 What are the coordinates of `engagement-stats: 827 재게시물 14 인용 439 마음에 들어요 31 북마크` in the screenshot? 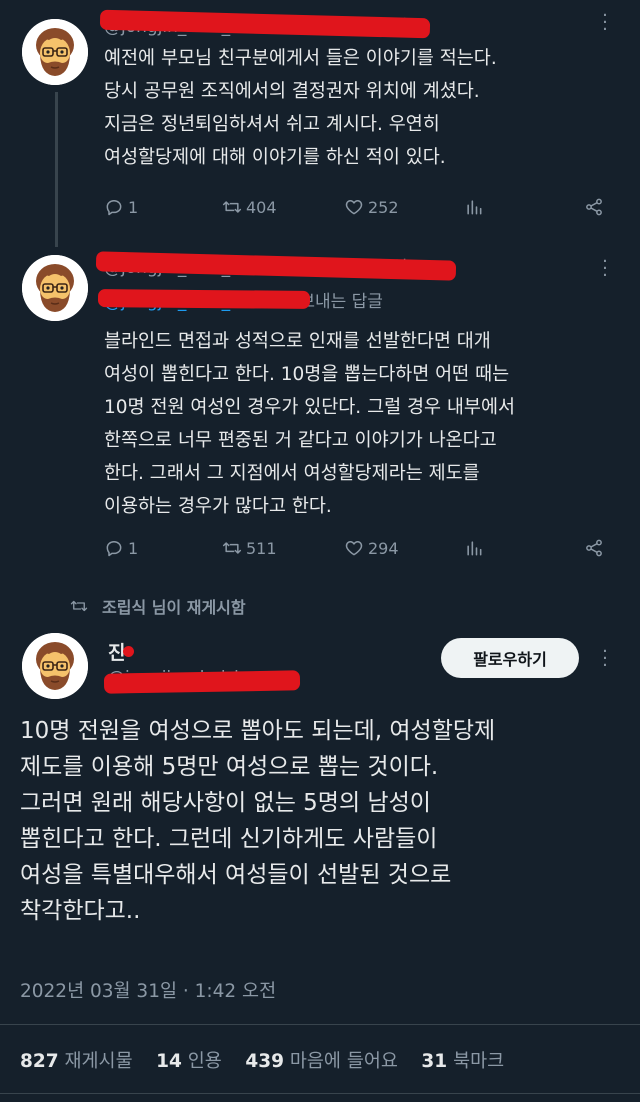 It's located at (262, 1060).